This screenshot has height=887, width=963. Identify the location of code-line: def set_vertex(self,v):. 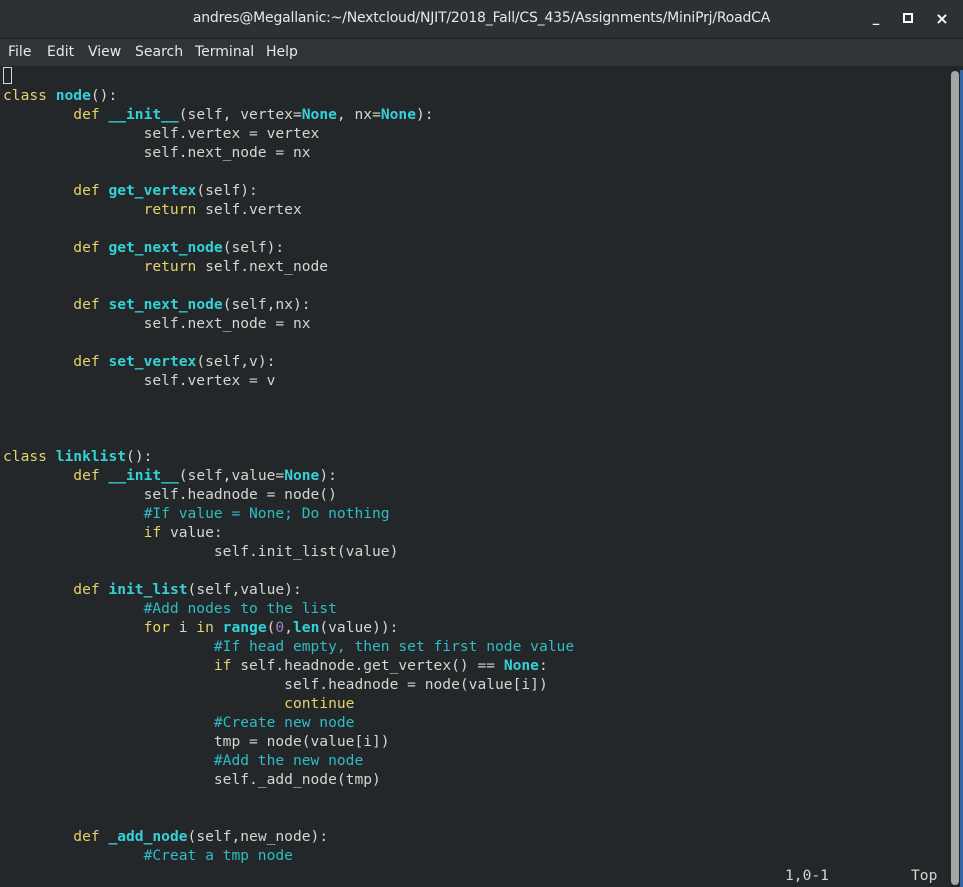
(288, 361).